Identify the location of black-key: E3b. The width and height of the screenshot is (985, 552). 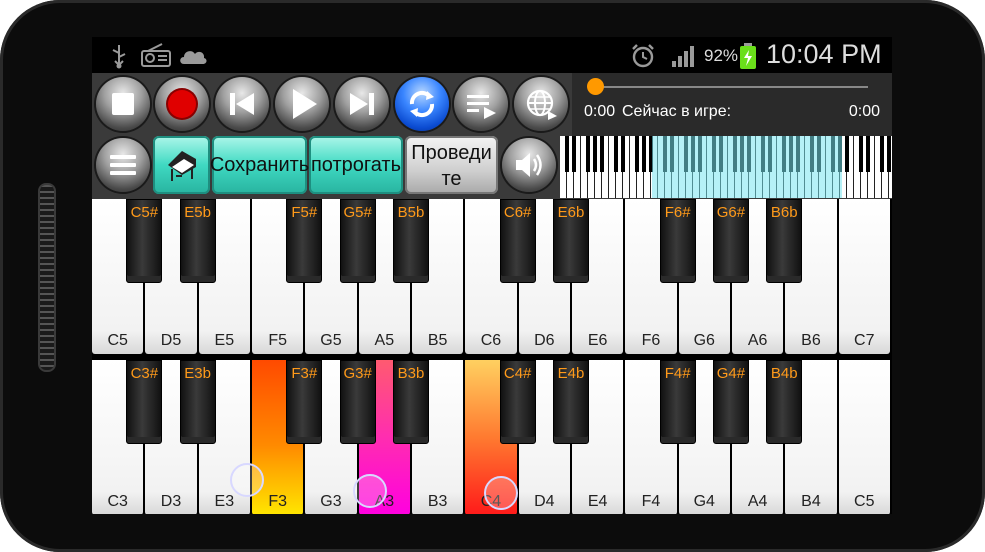
(197, 402).